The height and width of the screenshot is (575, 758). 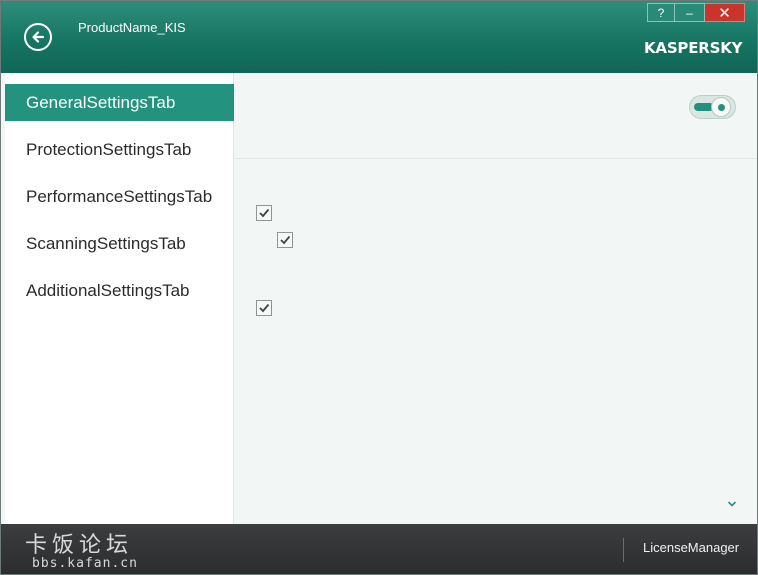 I want to click on window-controls: ? – ✕, so click(x=696, y=12).